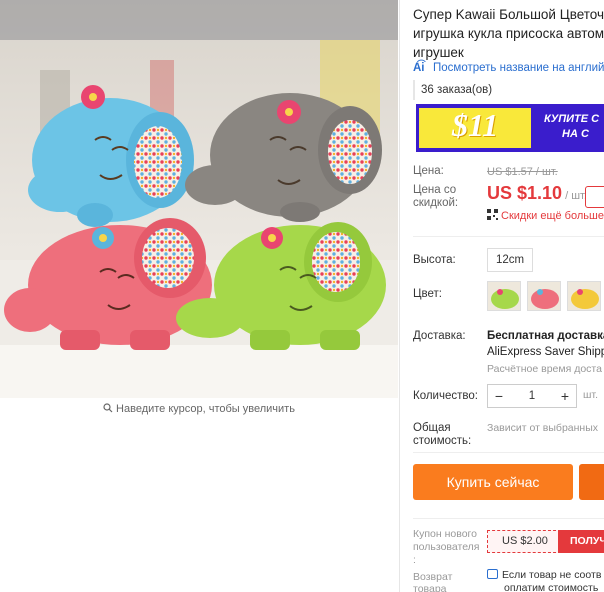 Image resolution: width=604 pixels, height=592 pixels. I want to click on total-value: Зависит от выбранных, so click(543, 428).